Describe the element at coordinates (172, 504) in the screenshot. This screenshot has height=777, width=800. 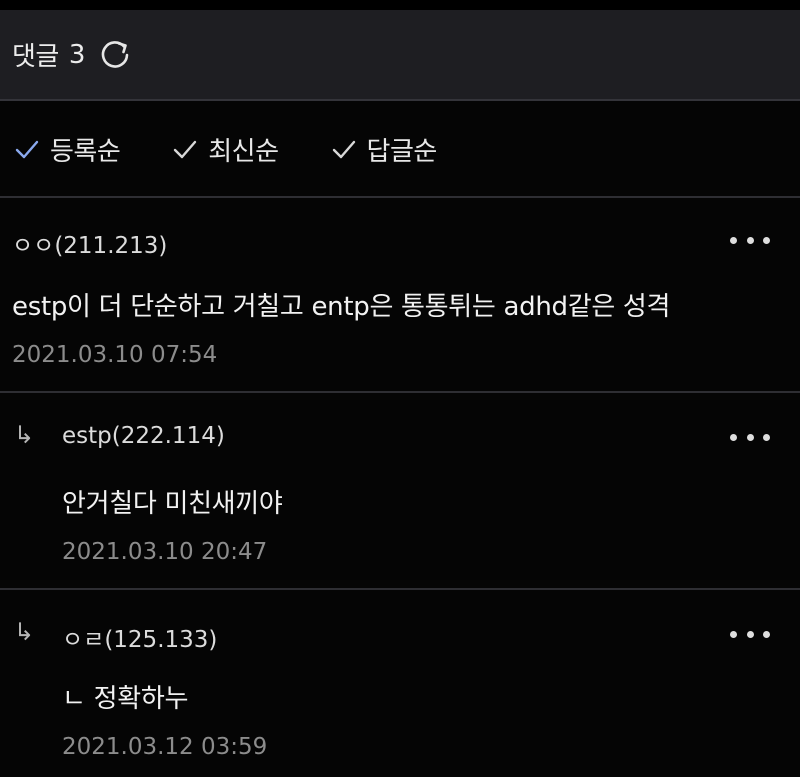
I see `comment-text: 안거칠다 미친새끼야` at that location.